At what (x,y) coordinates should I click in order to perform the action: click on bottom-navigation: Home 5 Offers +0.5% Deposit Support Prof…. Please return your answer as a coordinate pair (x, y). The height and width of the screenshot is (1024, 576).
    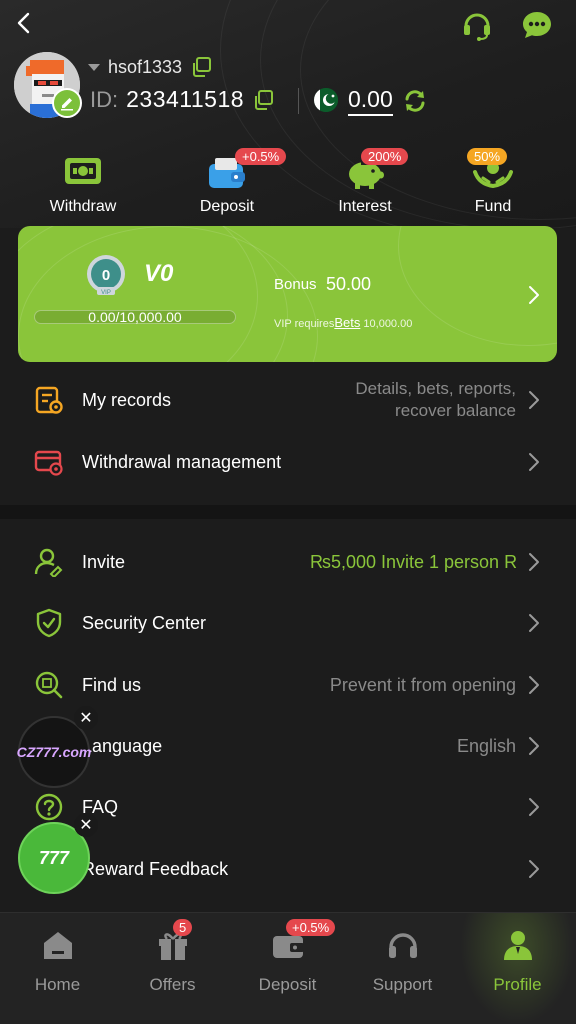
    Looking at the image, I should click on (288, 968).